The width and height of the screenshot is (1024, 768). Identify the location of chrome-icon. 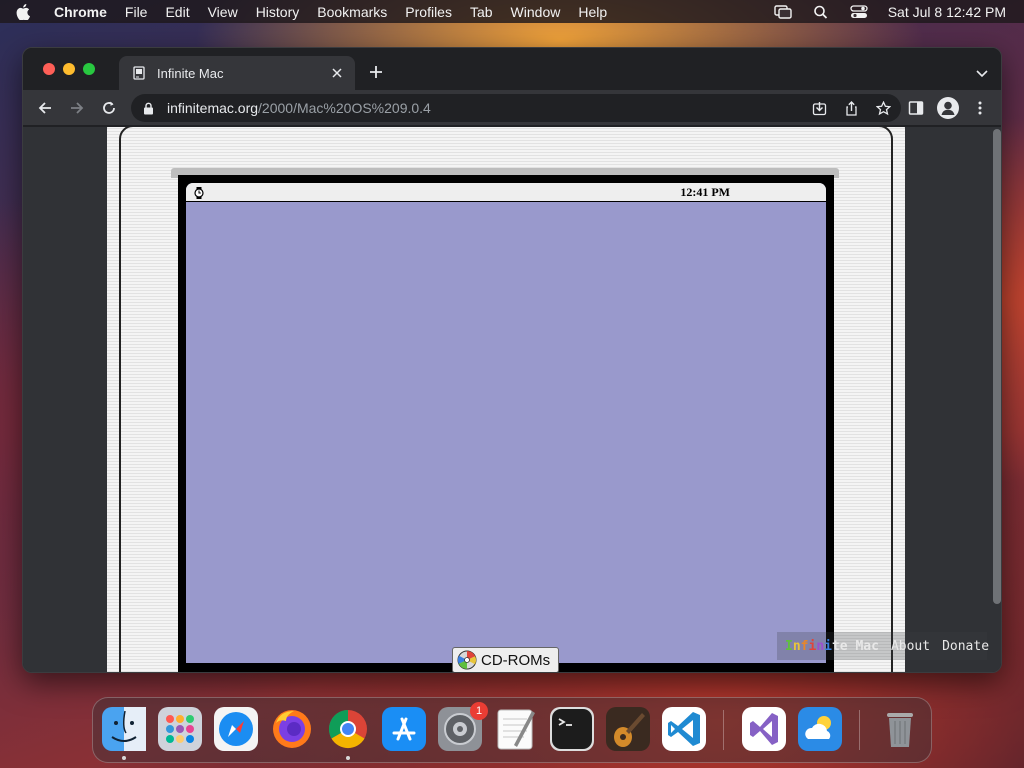
(348, 729).